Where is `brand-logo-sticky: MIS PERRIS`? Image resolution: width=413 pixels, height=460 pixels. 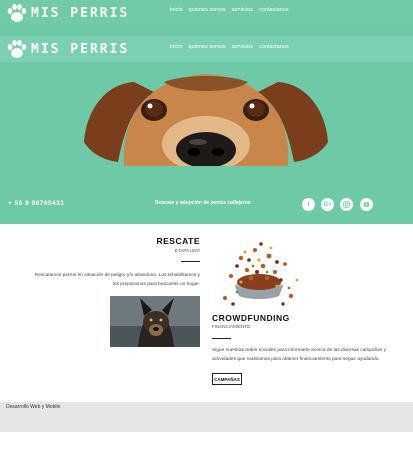 brand-logo-sticky: MIS PERRIS is located at coordinates (67, 49).